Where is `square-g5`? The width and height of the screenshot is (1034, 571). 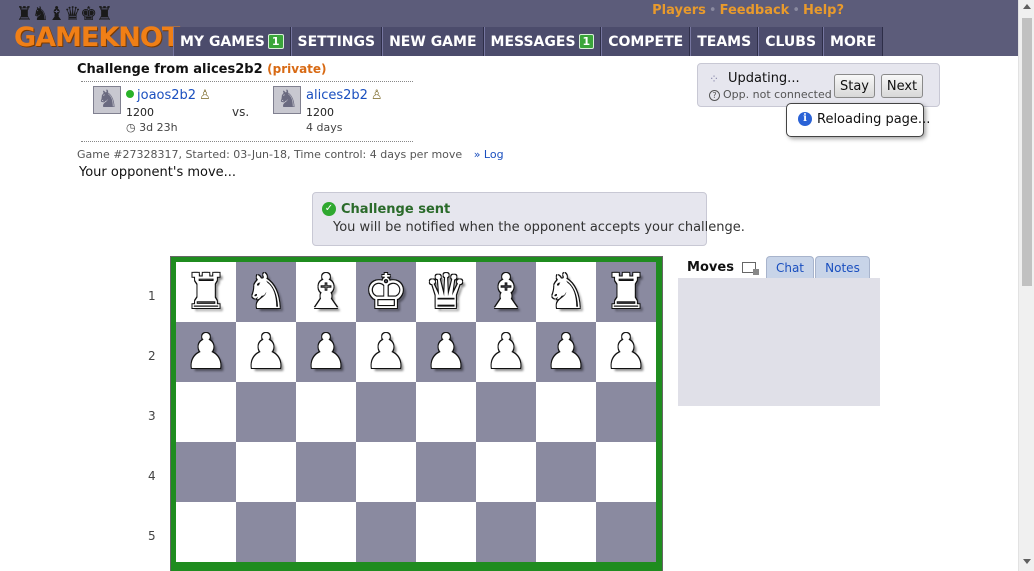
square-g5 is located at coordinates (566, 532).